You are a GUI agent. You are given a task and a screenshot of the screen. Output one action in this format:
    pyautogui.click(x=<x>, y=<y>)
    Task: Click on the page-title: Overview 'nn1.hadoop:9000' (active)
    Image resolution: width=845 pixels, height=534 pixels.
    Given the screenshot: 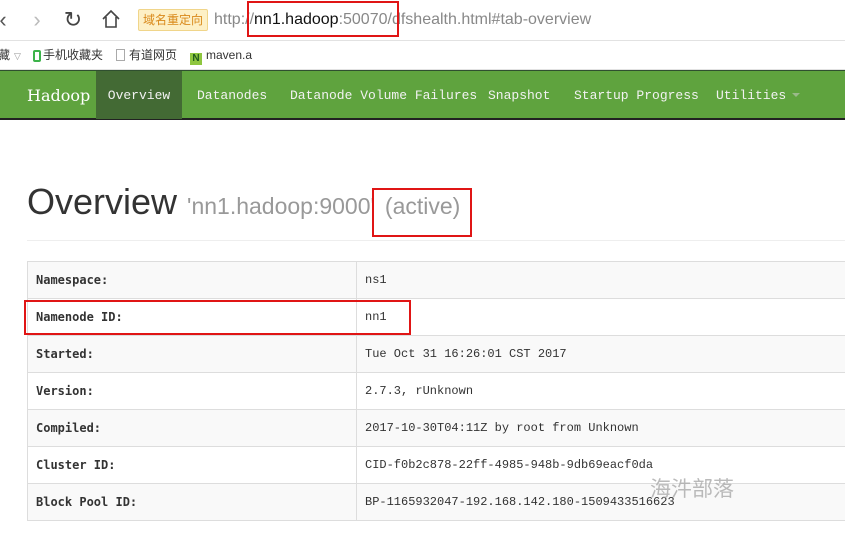 What is the action you would take?
    pyautogui.click(x=436, y=204)
    